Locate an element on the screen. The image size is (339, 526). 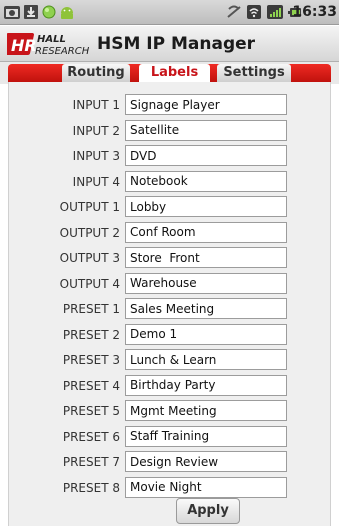
svg-text: HALL is located at coordinates (51, 39).